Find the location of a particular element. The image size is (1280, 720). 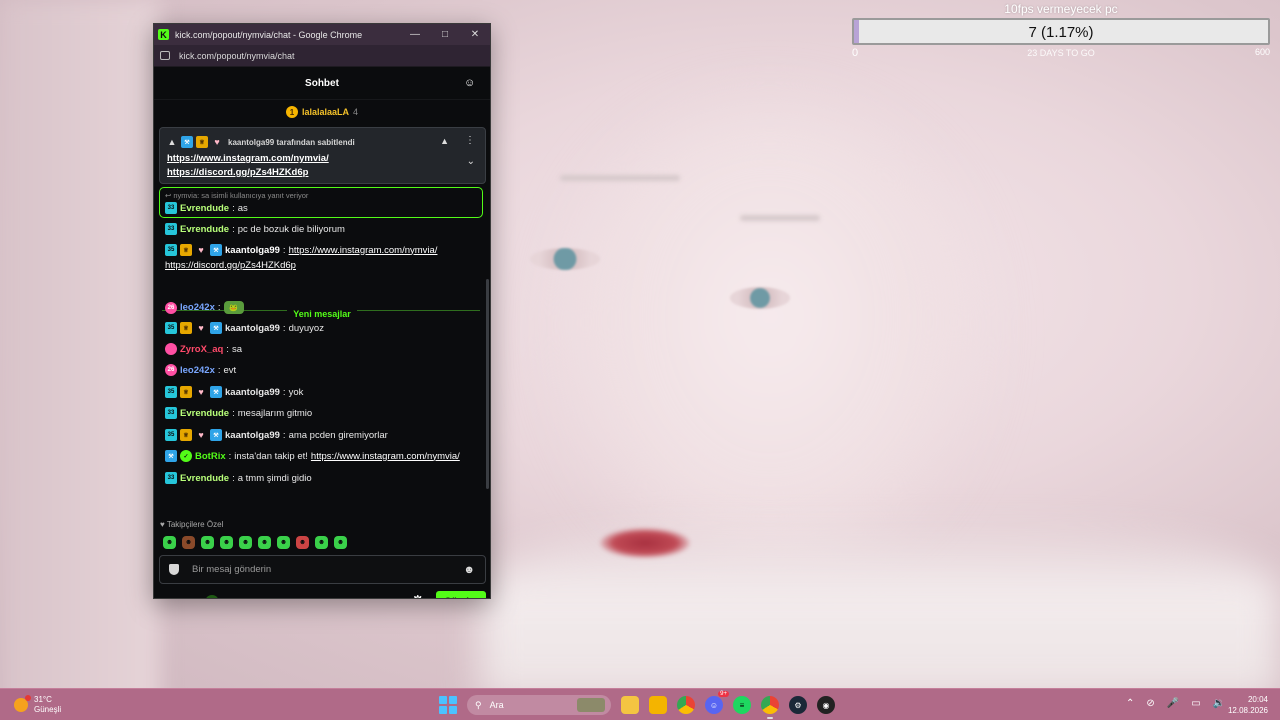

gifter-rank-icon: 1 is located at coordinates (291, 112).